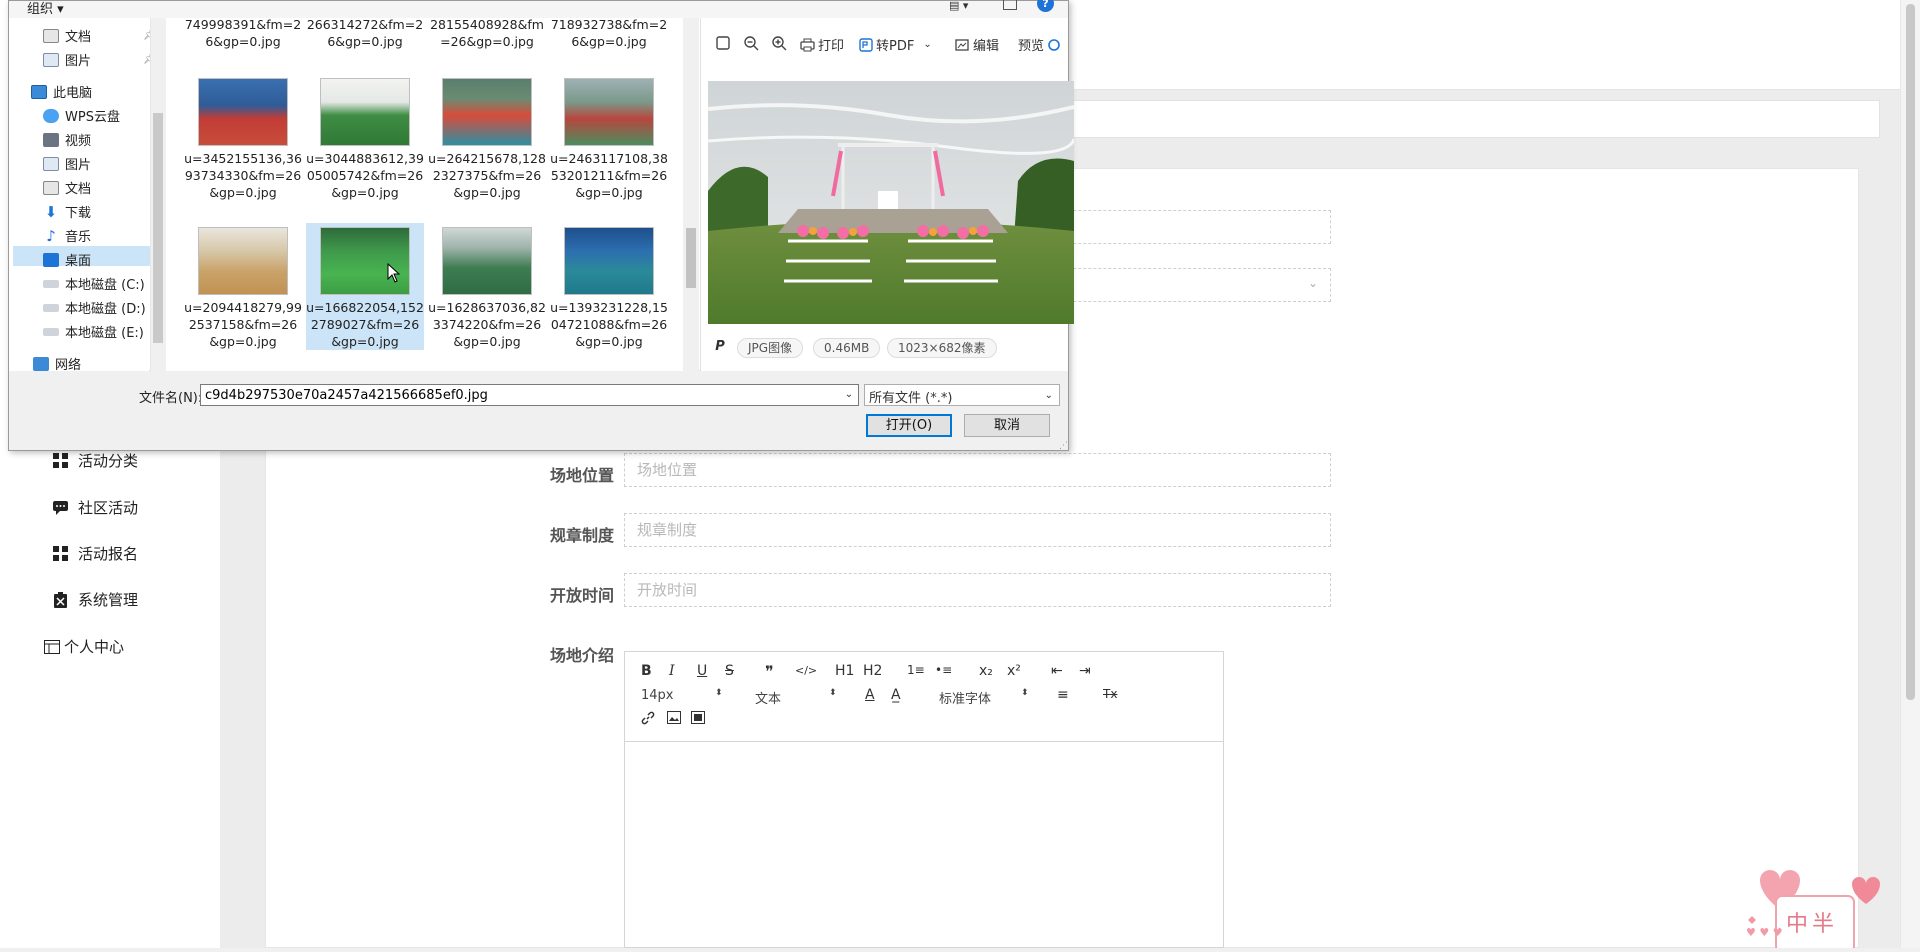 Image resolution: width=1920 pixels, height=952 pixels. Describe the element at coordinates (487, 288) in the screenshot. I see `file-item: u=1628637036,823374220&fm=26&gp=0.jpg` at that location.